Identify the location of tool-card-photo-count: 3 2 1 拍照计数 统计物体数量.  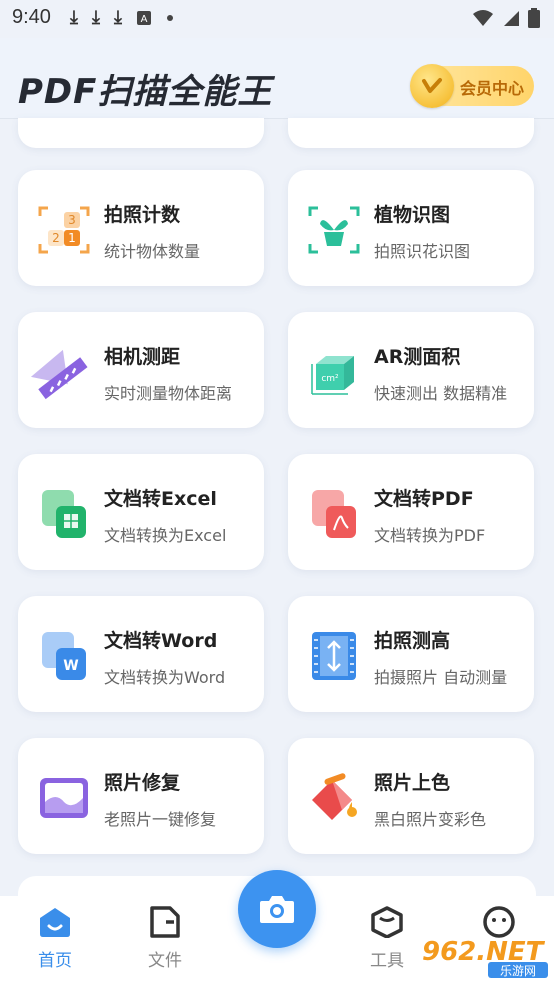
(141, 228).